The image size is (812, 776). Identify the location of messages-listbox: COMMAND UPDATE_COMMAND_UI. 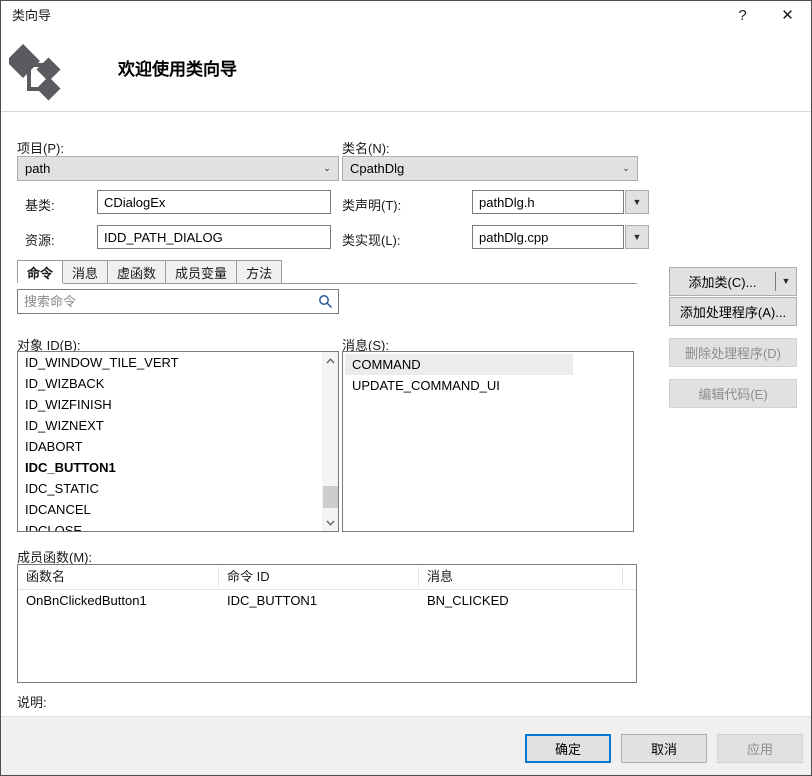
(488, 441).